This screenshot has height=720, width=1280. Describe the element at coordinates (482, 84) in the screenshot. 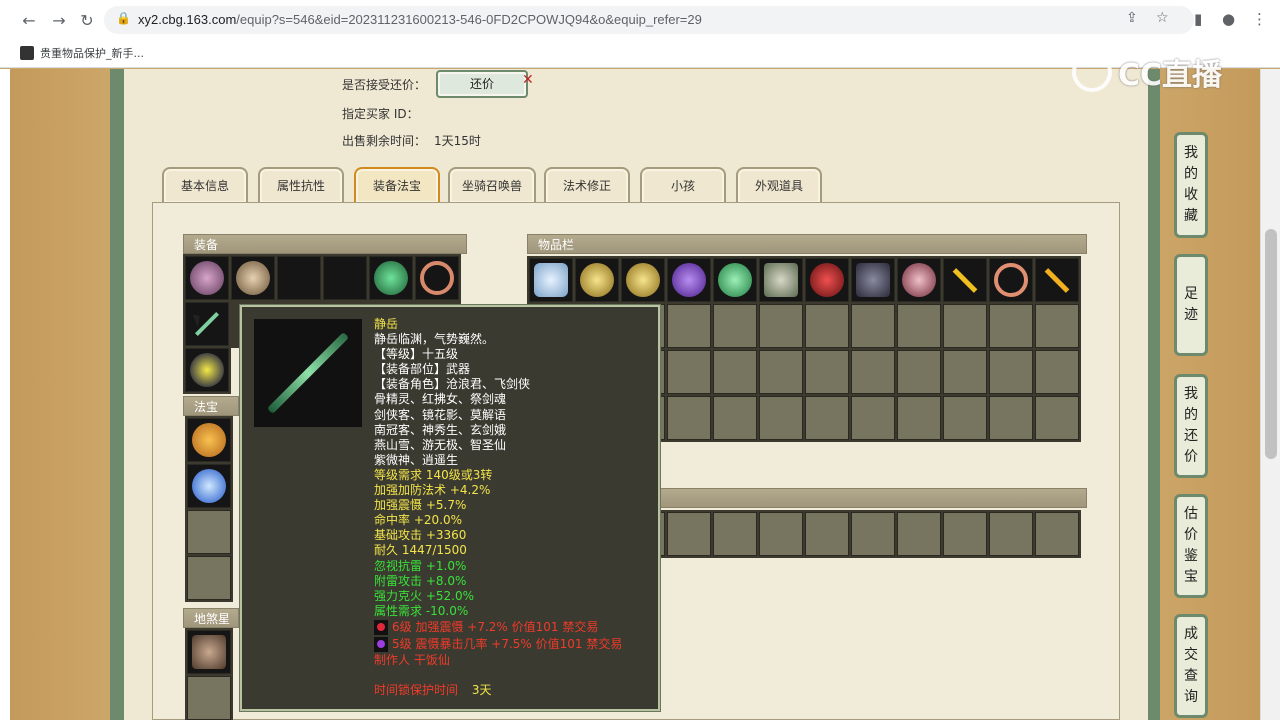

I see `counter-offer-button: 还价` at that location.